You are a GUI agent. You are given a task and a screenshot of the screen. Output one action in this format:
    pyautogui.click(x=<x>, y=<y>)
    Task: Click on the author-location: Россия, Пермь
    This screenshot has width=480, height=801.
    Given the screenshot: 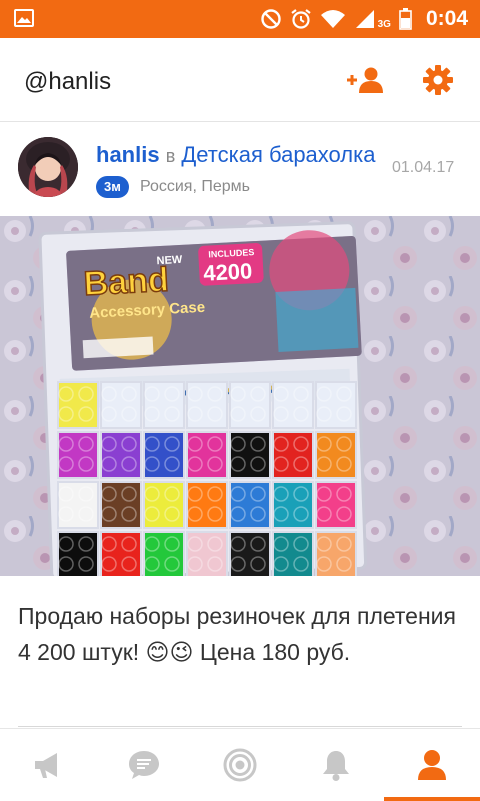 What is the action you would take?
    pyautogui.click(x=195, y=186)
    